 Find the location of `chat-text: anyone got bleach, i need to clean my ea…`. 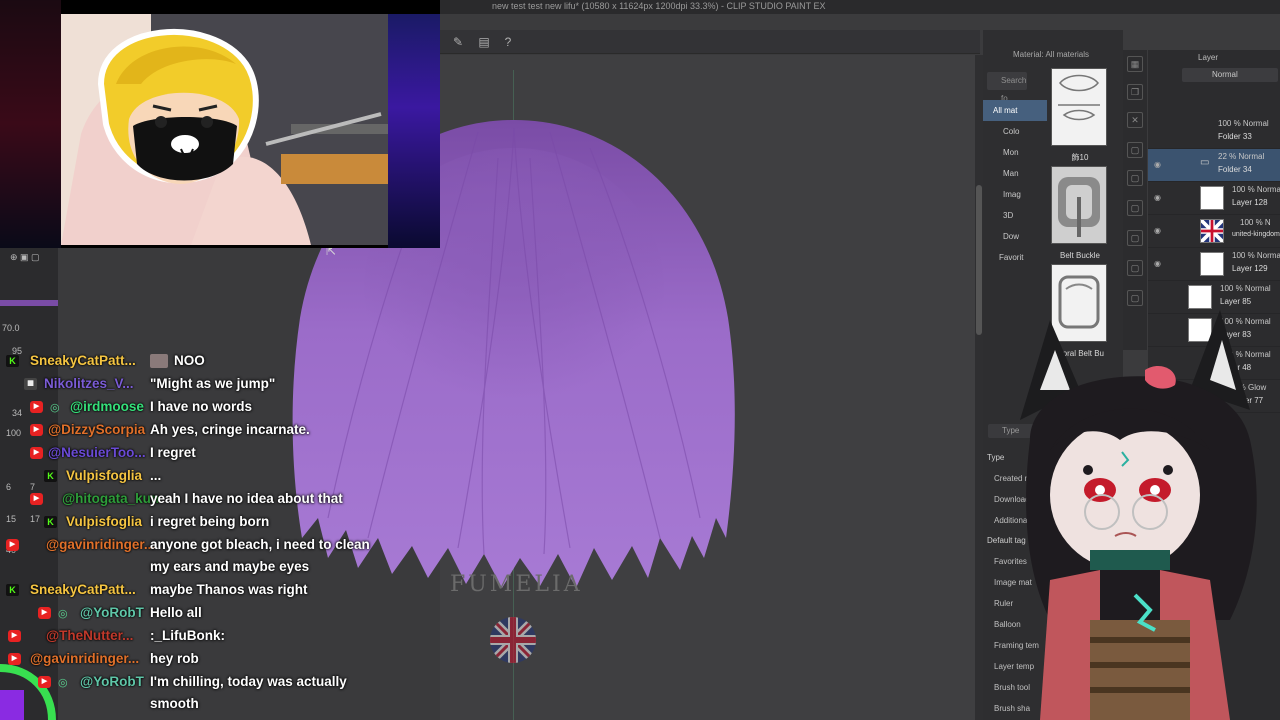

chat-text: anyone got bleach, i need to clean my ea… is located at coordinates (260, 555).